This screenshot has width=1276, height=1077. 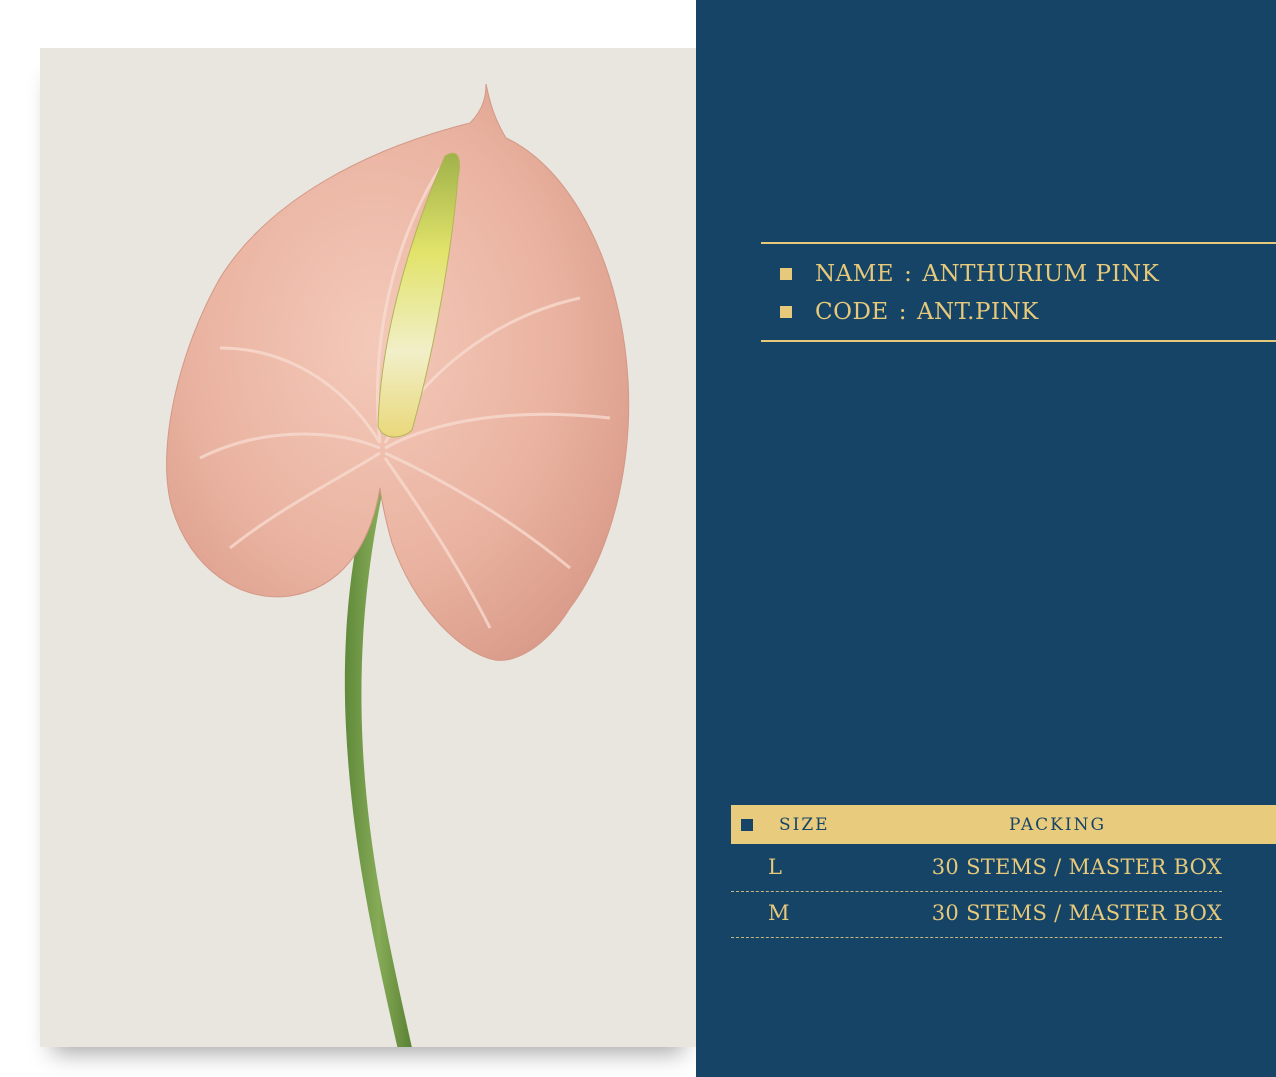 I want to click on packing-table-header: SIZE PACKING, so click(x=1003, y=824).